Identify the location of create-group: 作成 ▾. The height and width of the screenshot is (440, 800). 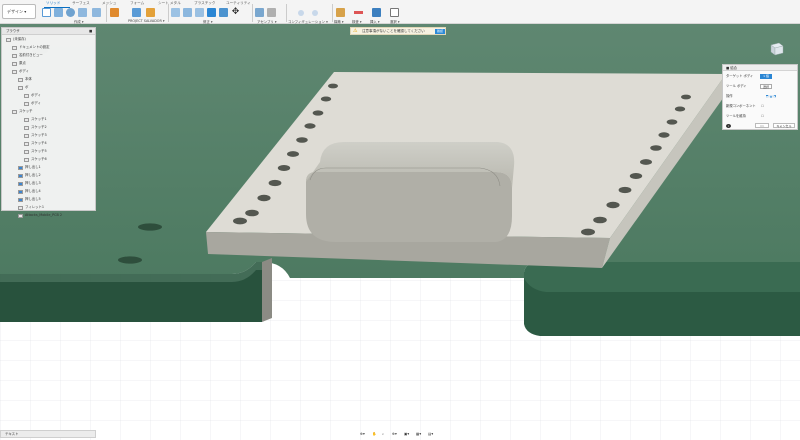
(72, 16).